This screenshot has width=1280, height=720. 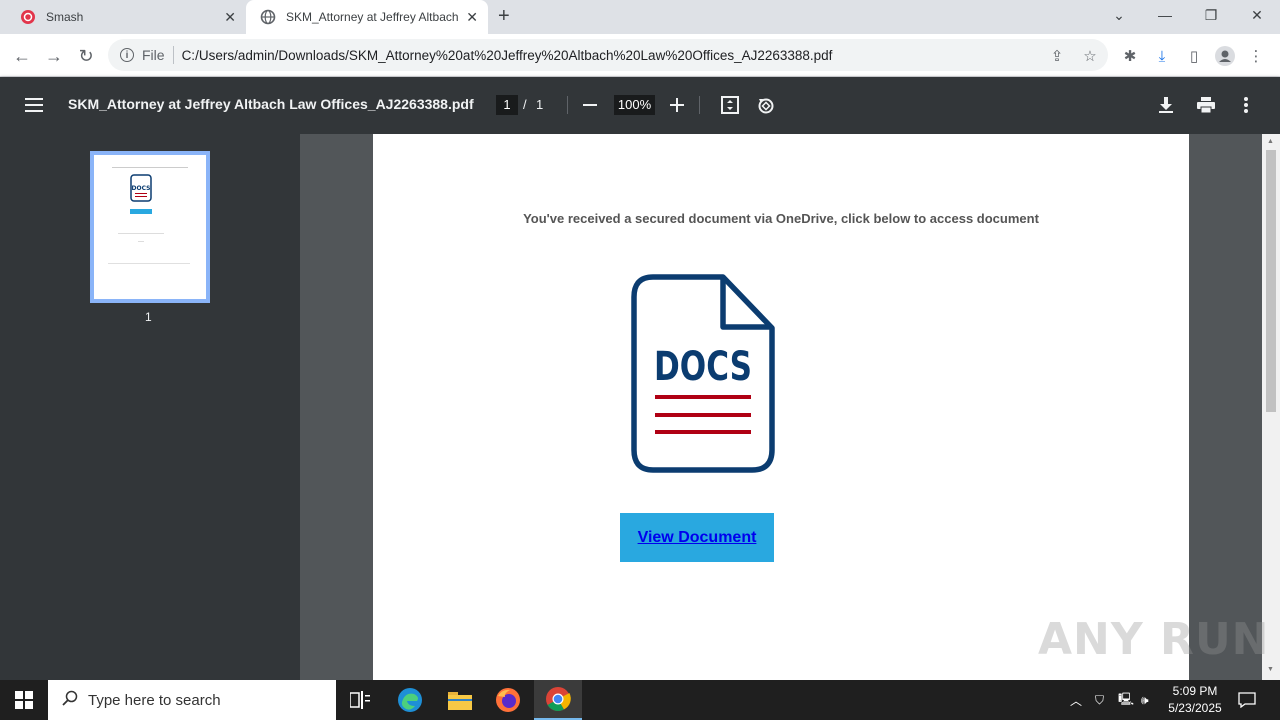 What do you see at coordinates (1270, 141) in the screenshot?
I see `scroll-up-icon: ▲` at bounding box center [1270, 141].